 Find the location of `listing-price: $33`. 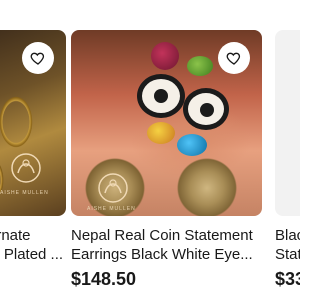

listing-price: $33 is located at coordinates (287, 279).